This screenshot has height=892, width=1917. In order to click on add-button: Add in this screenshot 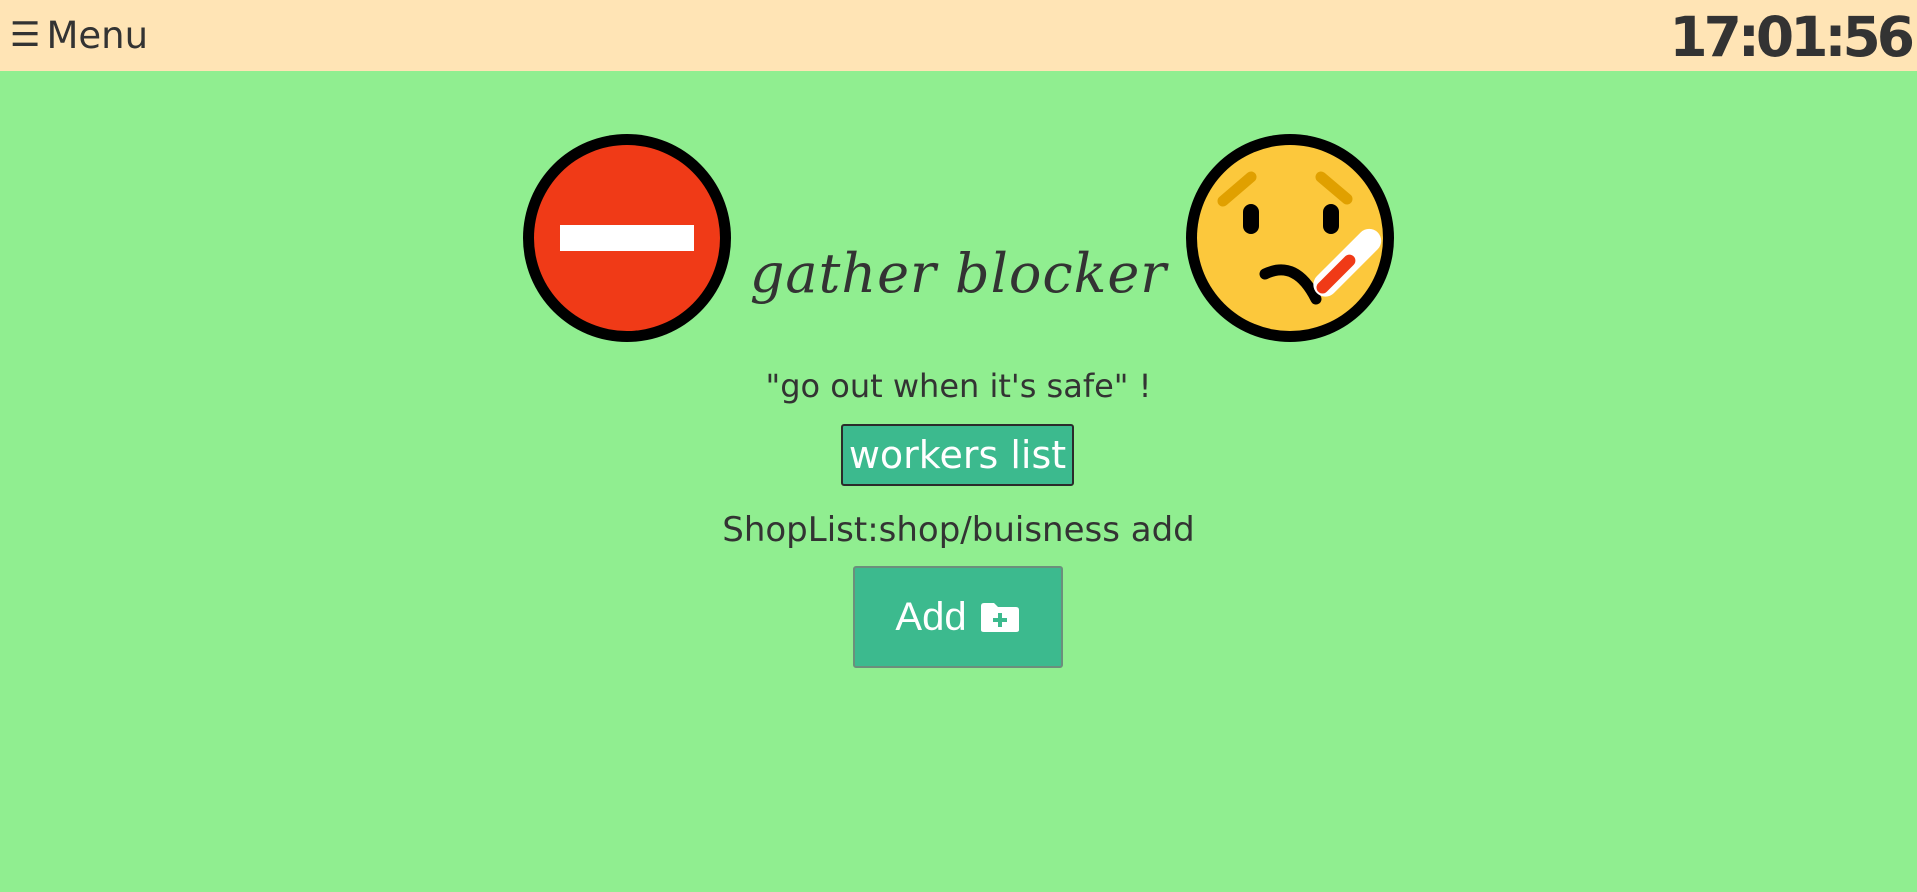, I will do `click(958, 617)`.